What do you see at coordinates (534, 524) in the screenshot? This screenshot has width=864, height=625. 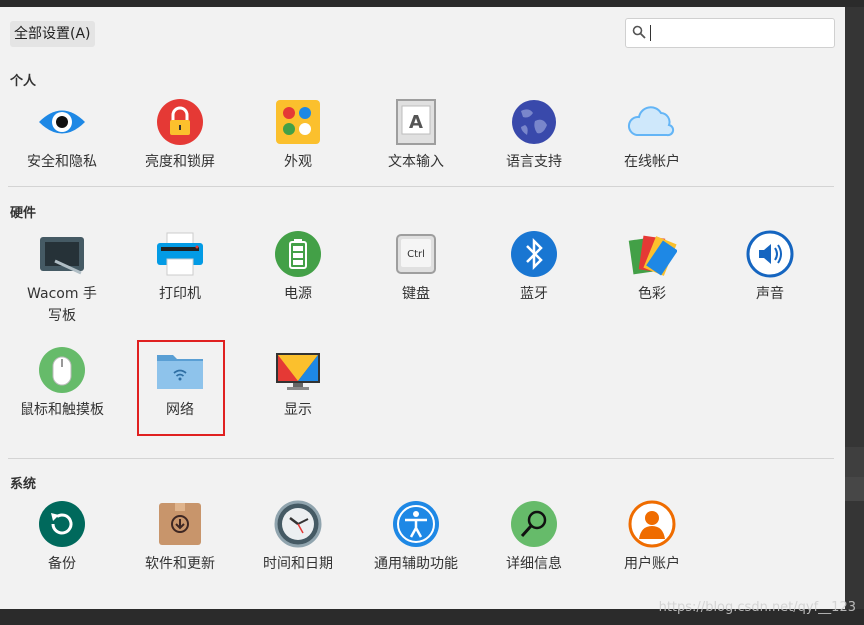 I see `details-magnifier-icon` at bounding box center [534, 524].